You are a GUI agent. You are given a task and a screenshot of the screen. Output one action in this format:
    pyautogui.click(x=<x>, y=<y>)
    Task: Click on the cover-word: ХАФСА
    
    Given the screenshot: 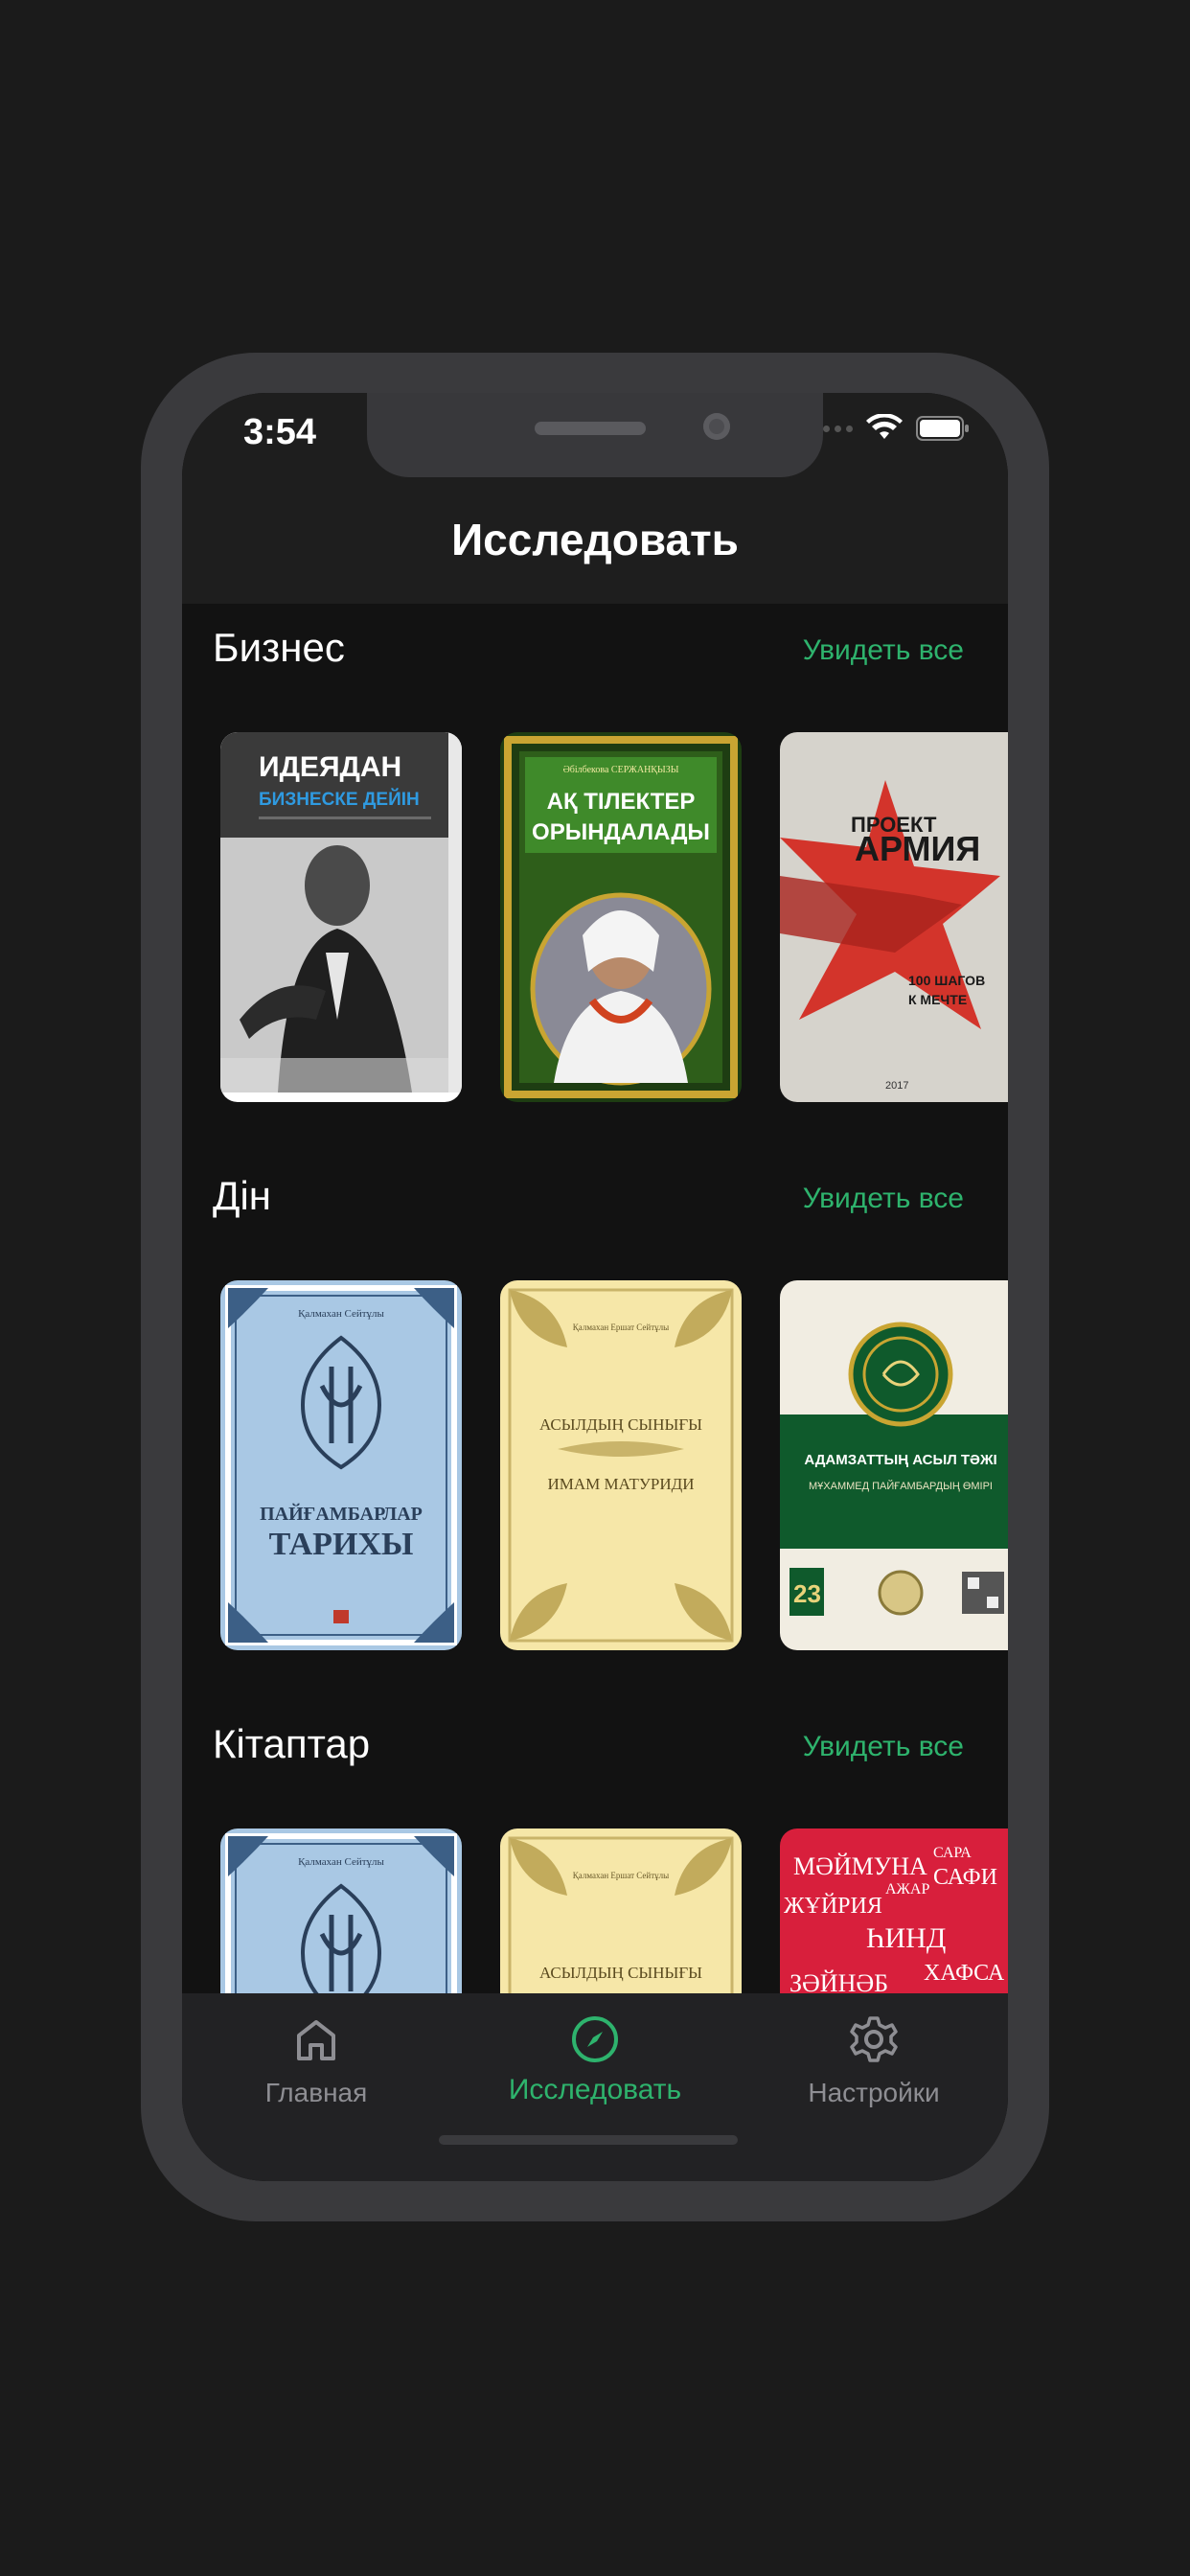 What is the action you would take?
    pyautogui.click(x=965, y=1974)
    